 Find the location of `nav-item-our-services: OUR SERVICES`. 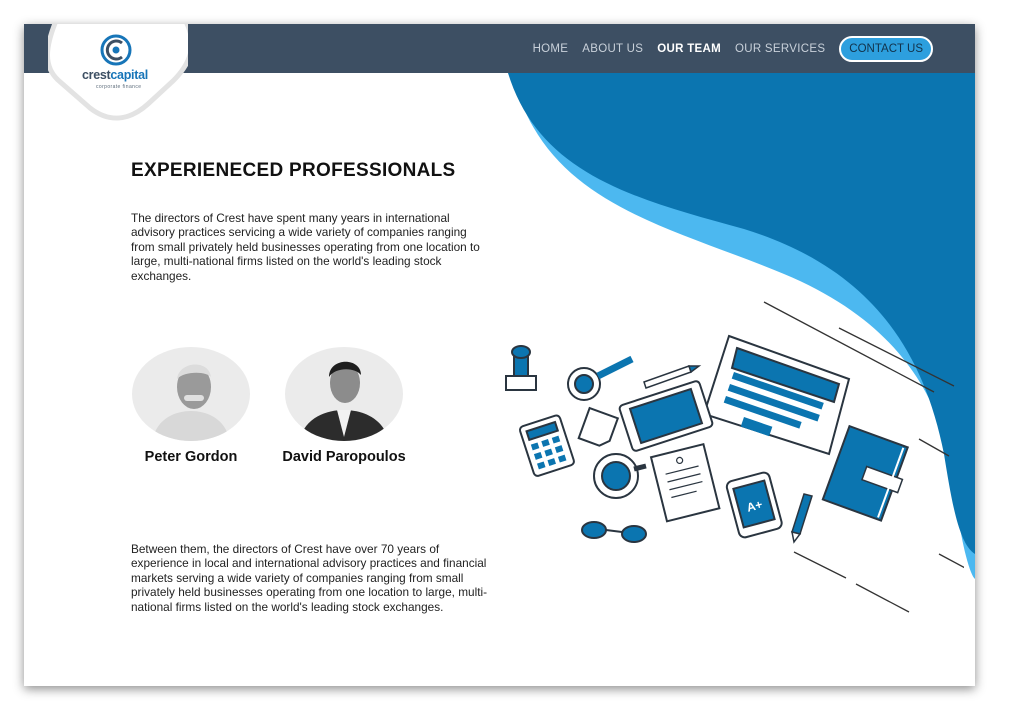

nav-item-our-services: OUR SERVICES is located at coordinates (780, 49).